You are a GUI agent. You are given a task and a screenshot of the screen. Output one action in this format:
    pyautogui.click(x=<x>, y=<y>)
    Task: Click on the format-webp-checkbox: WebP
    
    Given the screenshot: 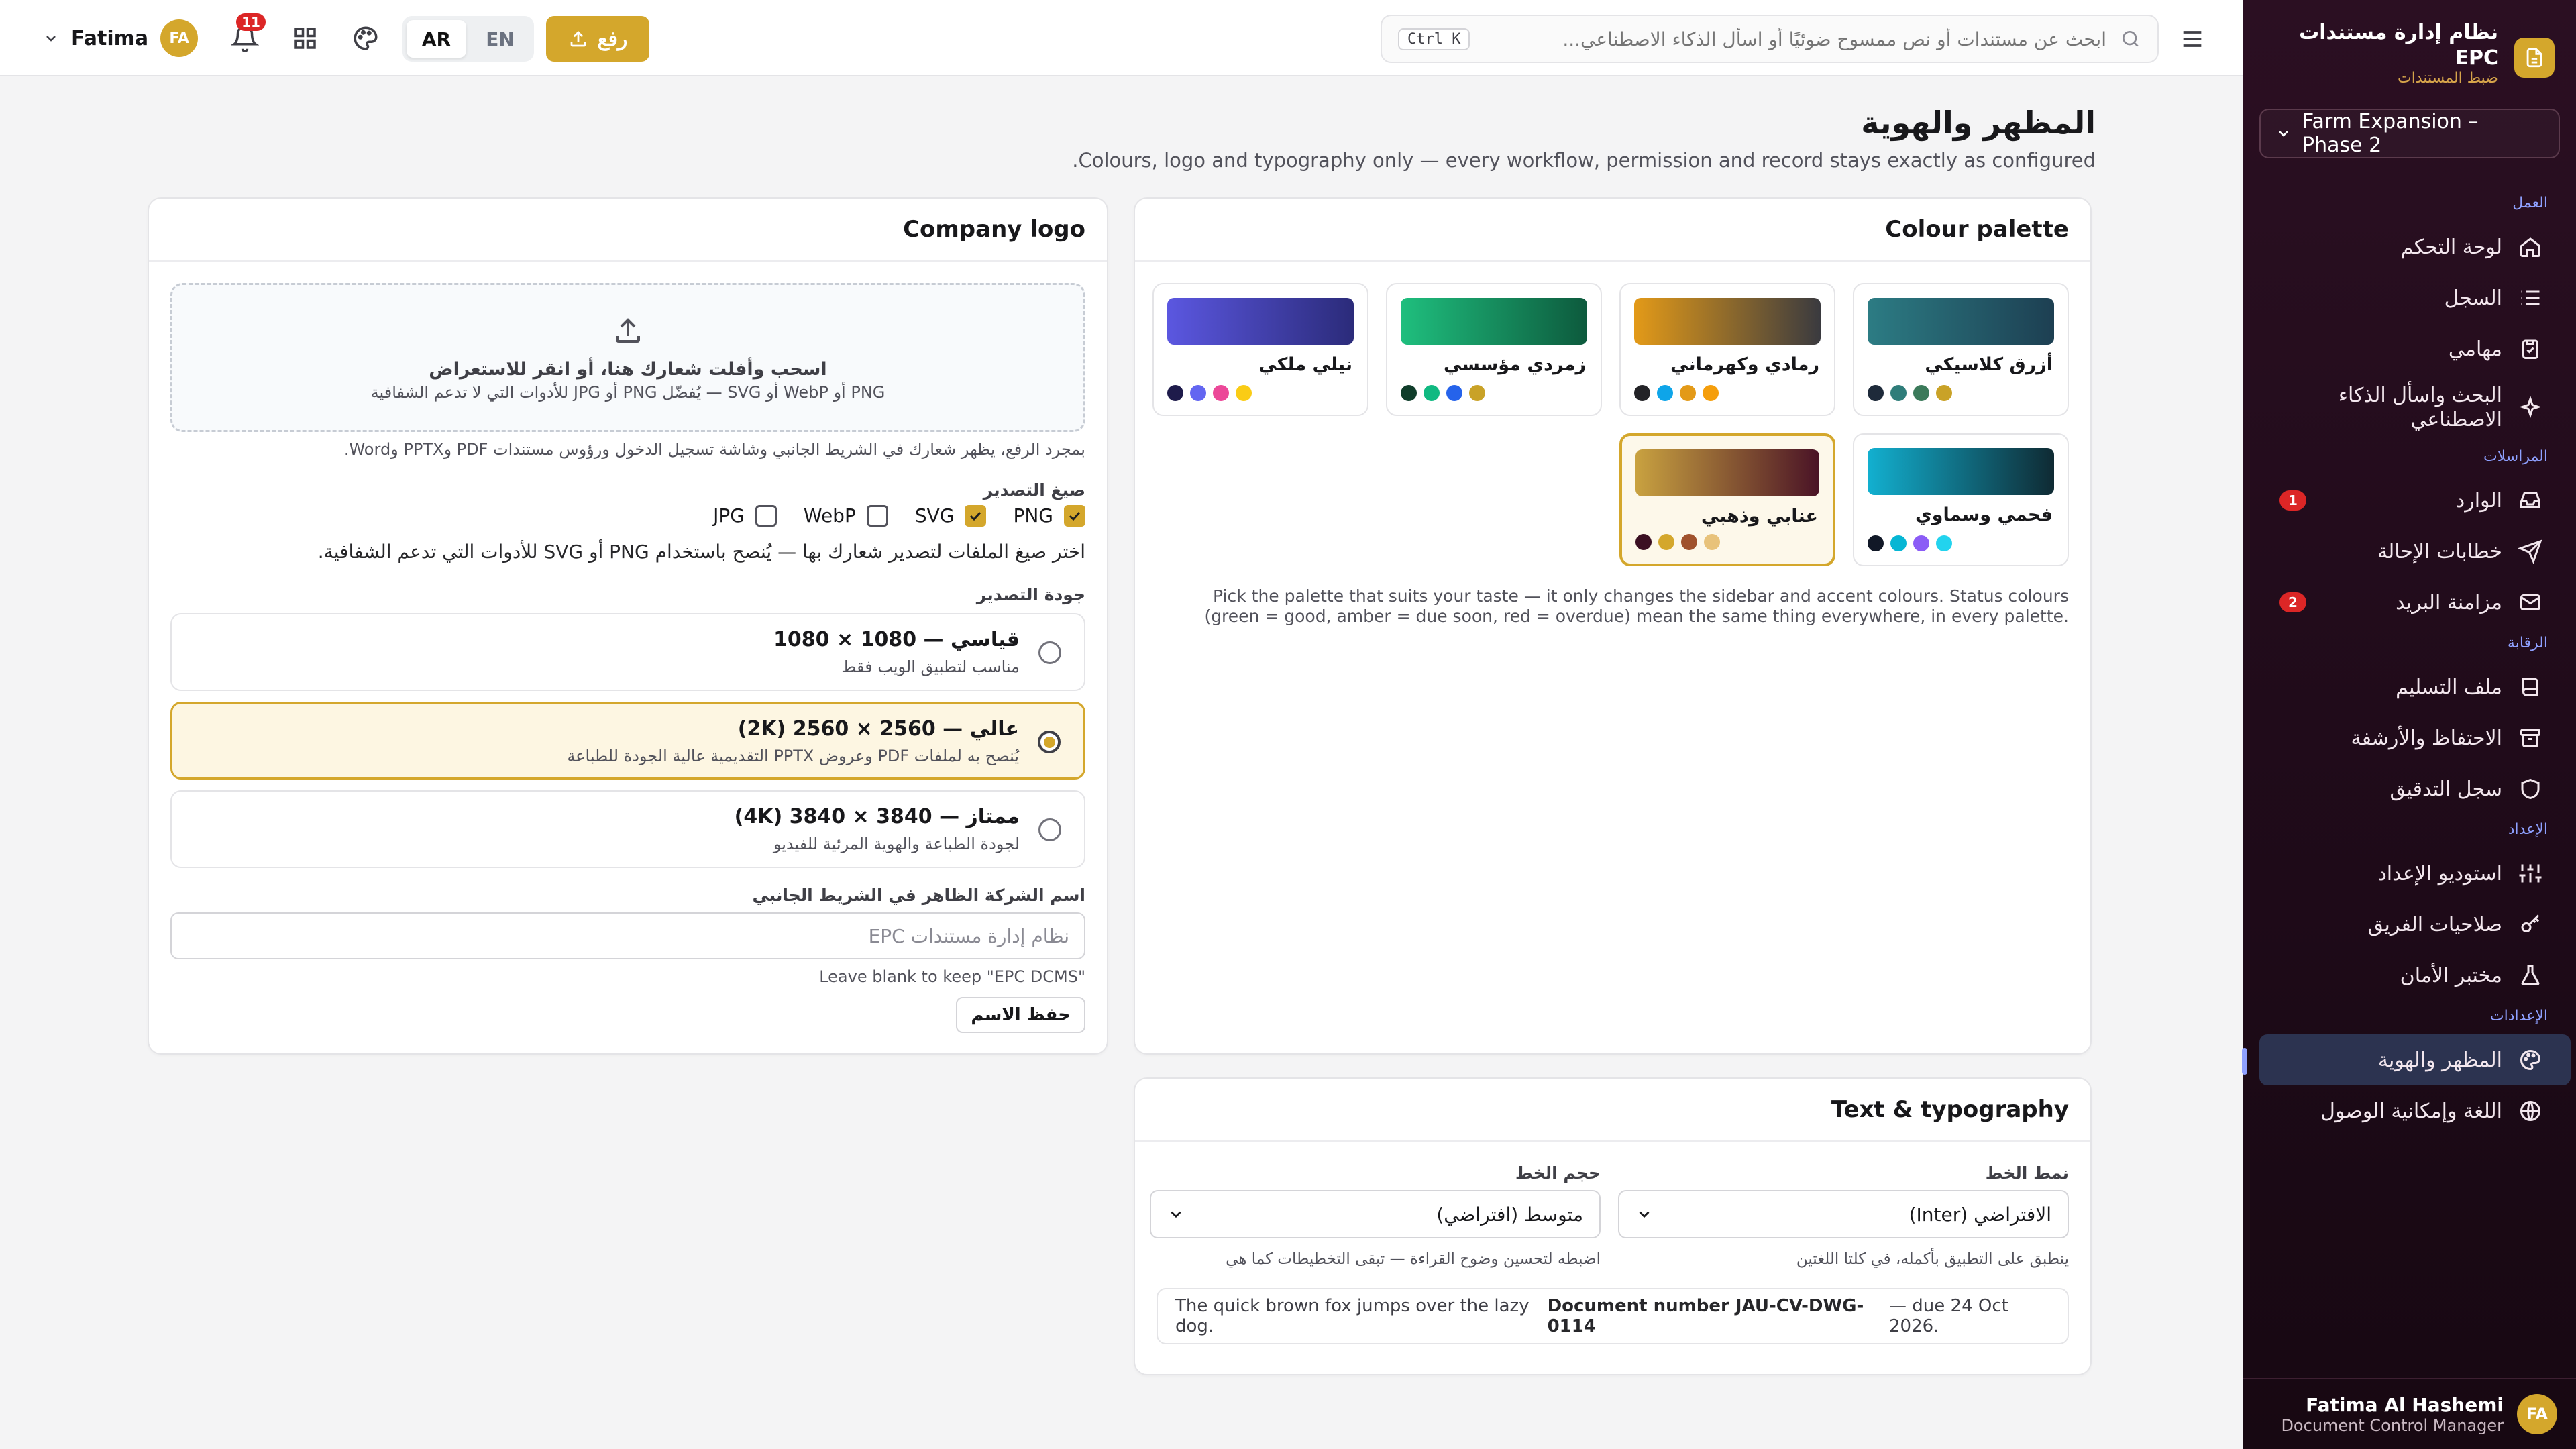 What is the action you would take?
    pyautogui.click(x=846, y=515)
    